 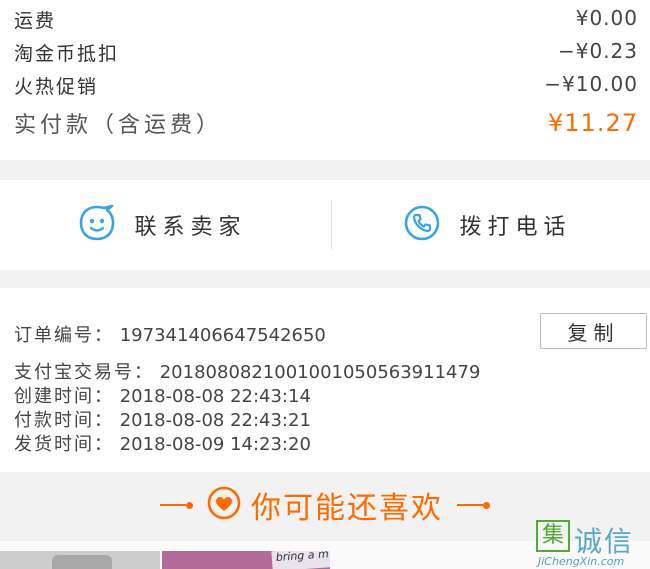 I want to click on call-phone-button: 拨打电话, so click(x=487, y=225).